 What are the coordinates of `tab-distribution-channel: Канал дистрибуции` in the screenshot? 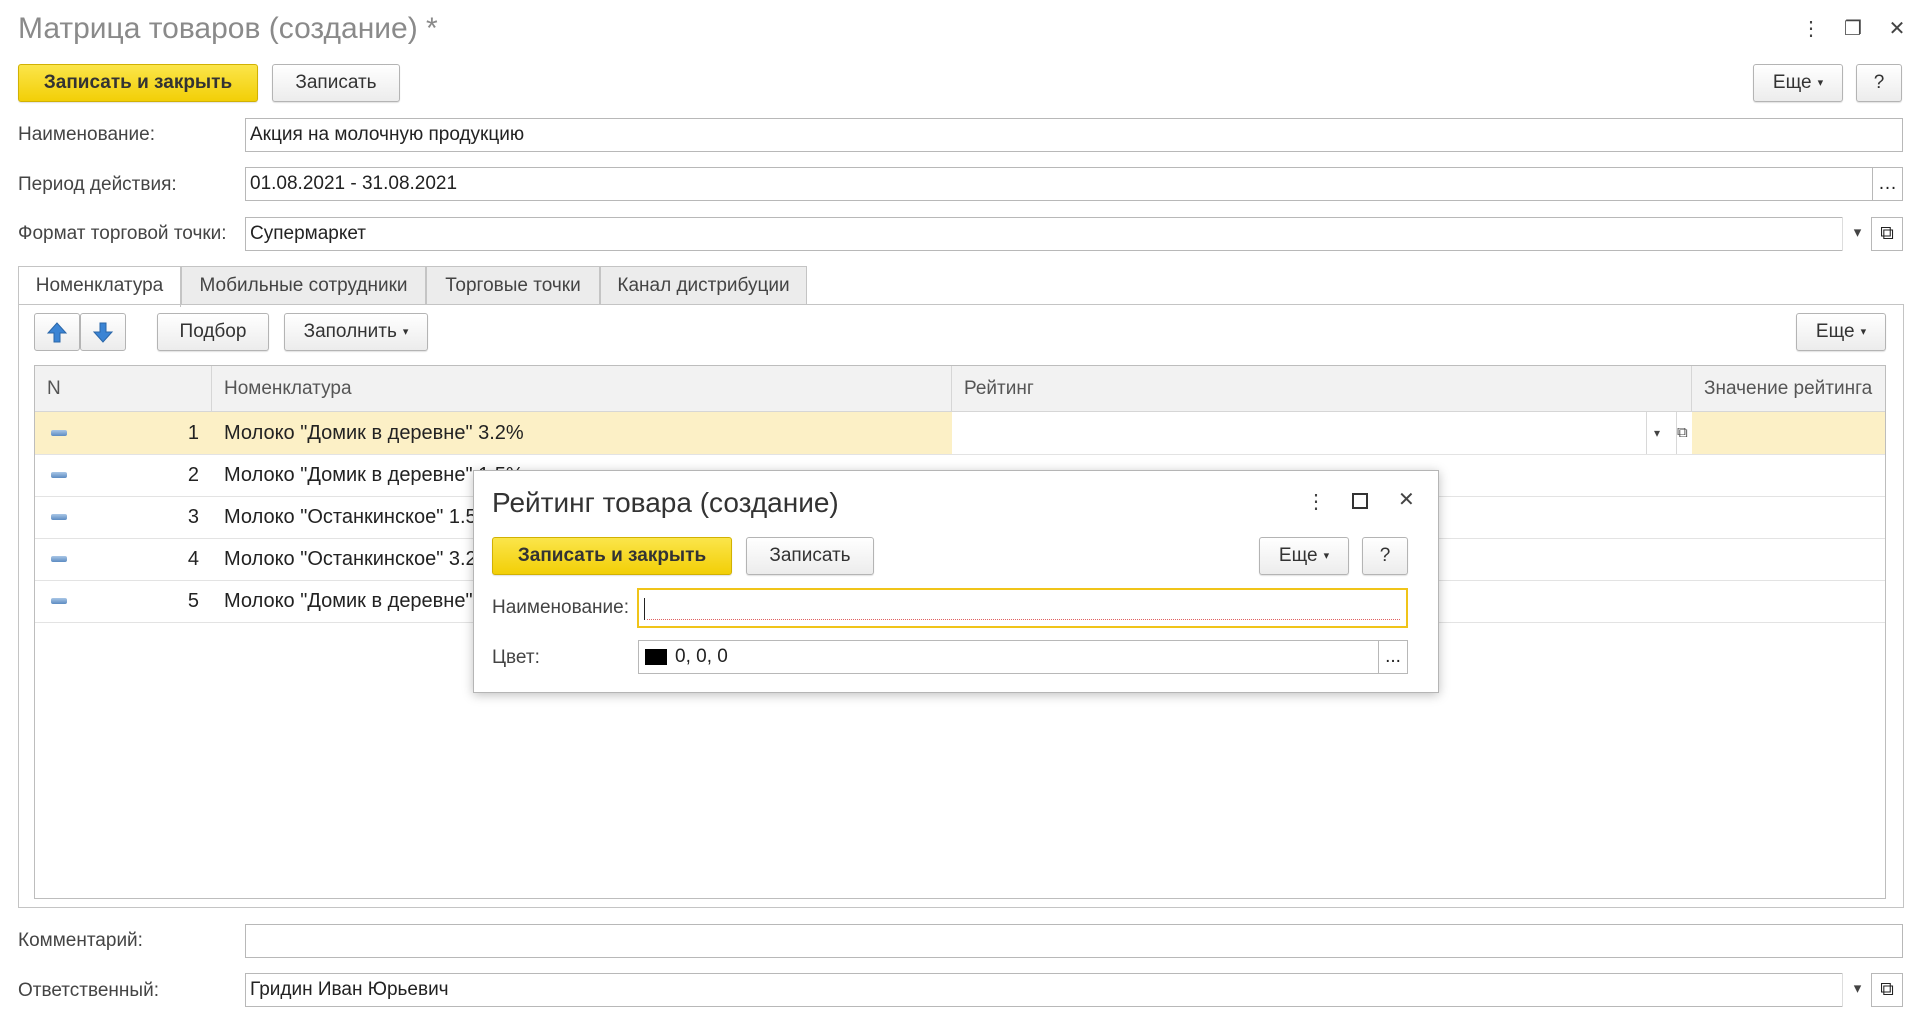 It's located at (703, 285).